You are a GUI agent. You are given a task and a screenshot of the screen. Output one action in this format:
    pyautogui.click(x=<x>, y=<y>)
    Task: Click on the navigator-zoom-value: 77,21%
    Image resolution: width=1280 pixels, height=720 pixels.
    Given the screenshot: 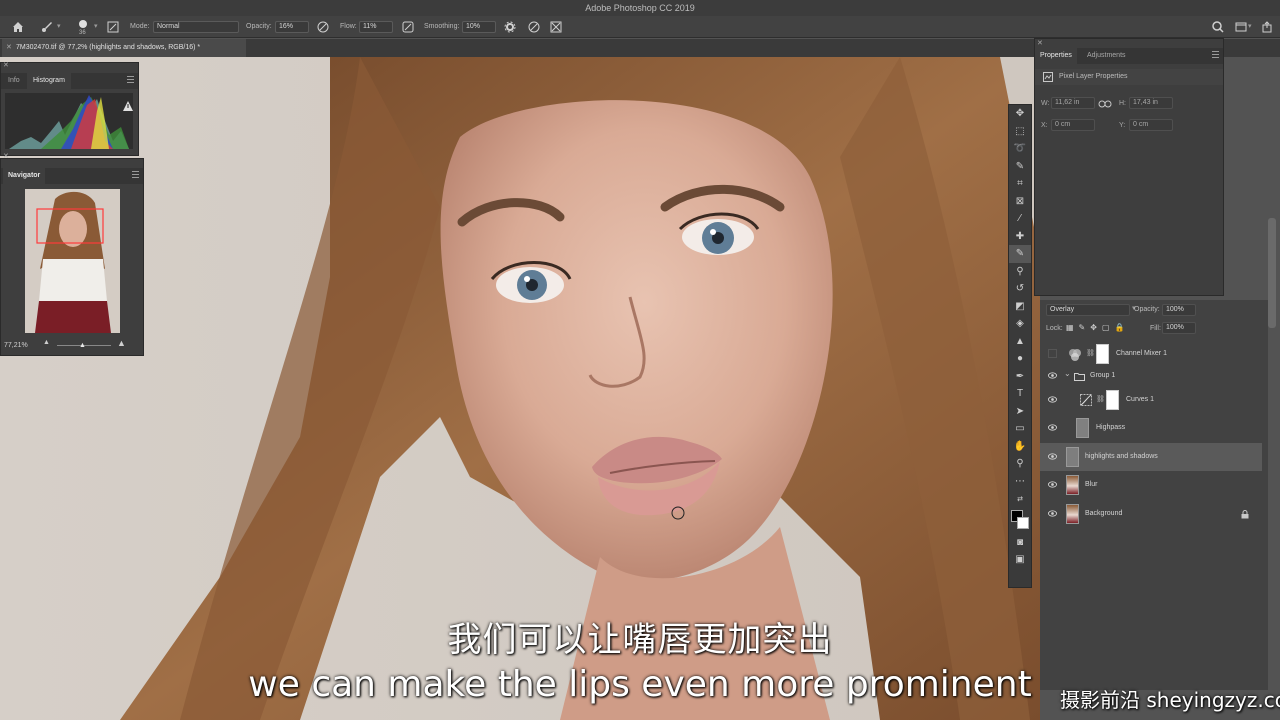 What is the action you would take?
    pyautogui.click(x=16, y=345)
    